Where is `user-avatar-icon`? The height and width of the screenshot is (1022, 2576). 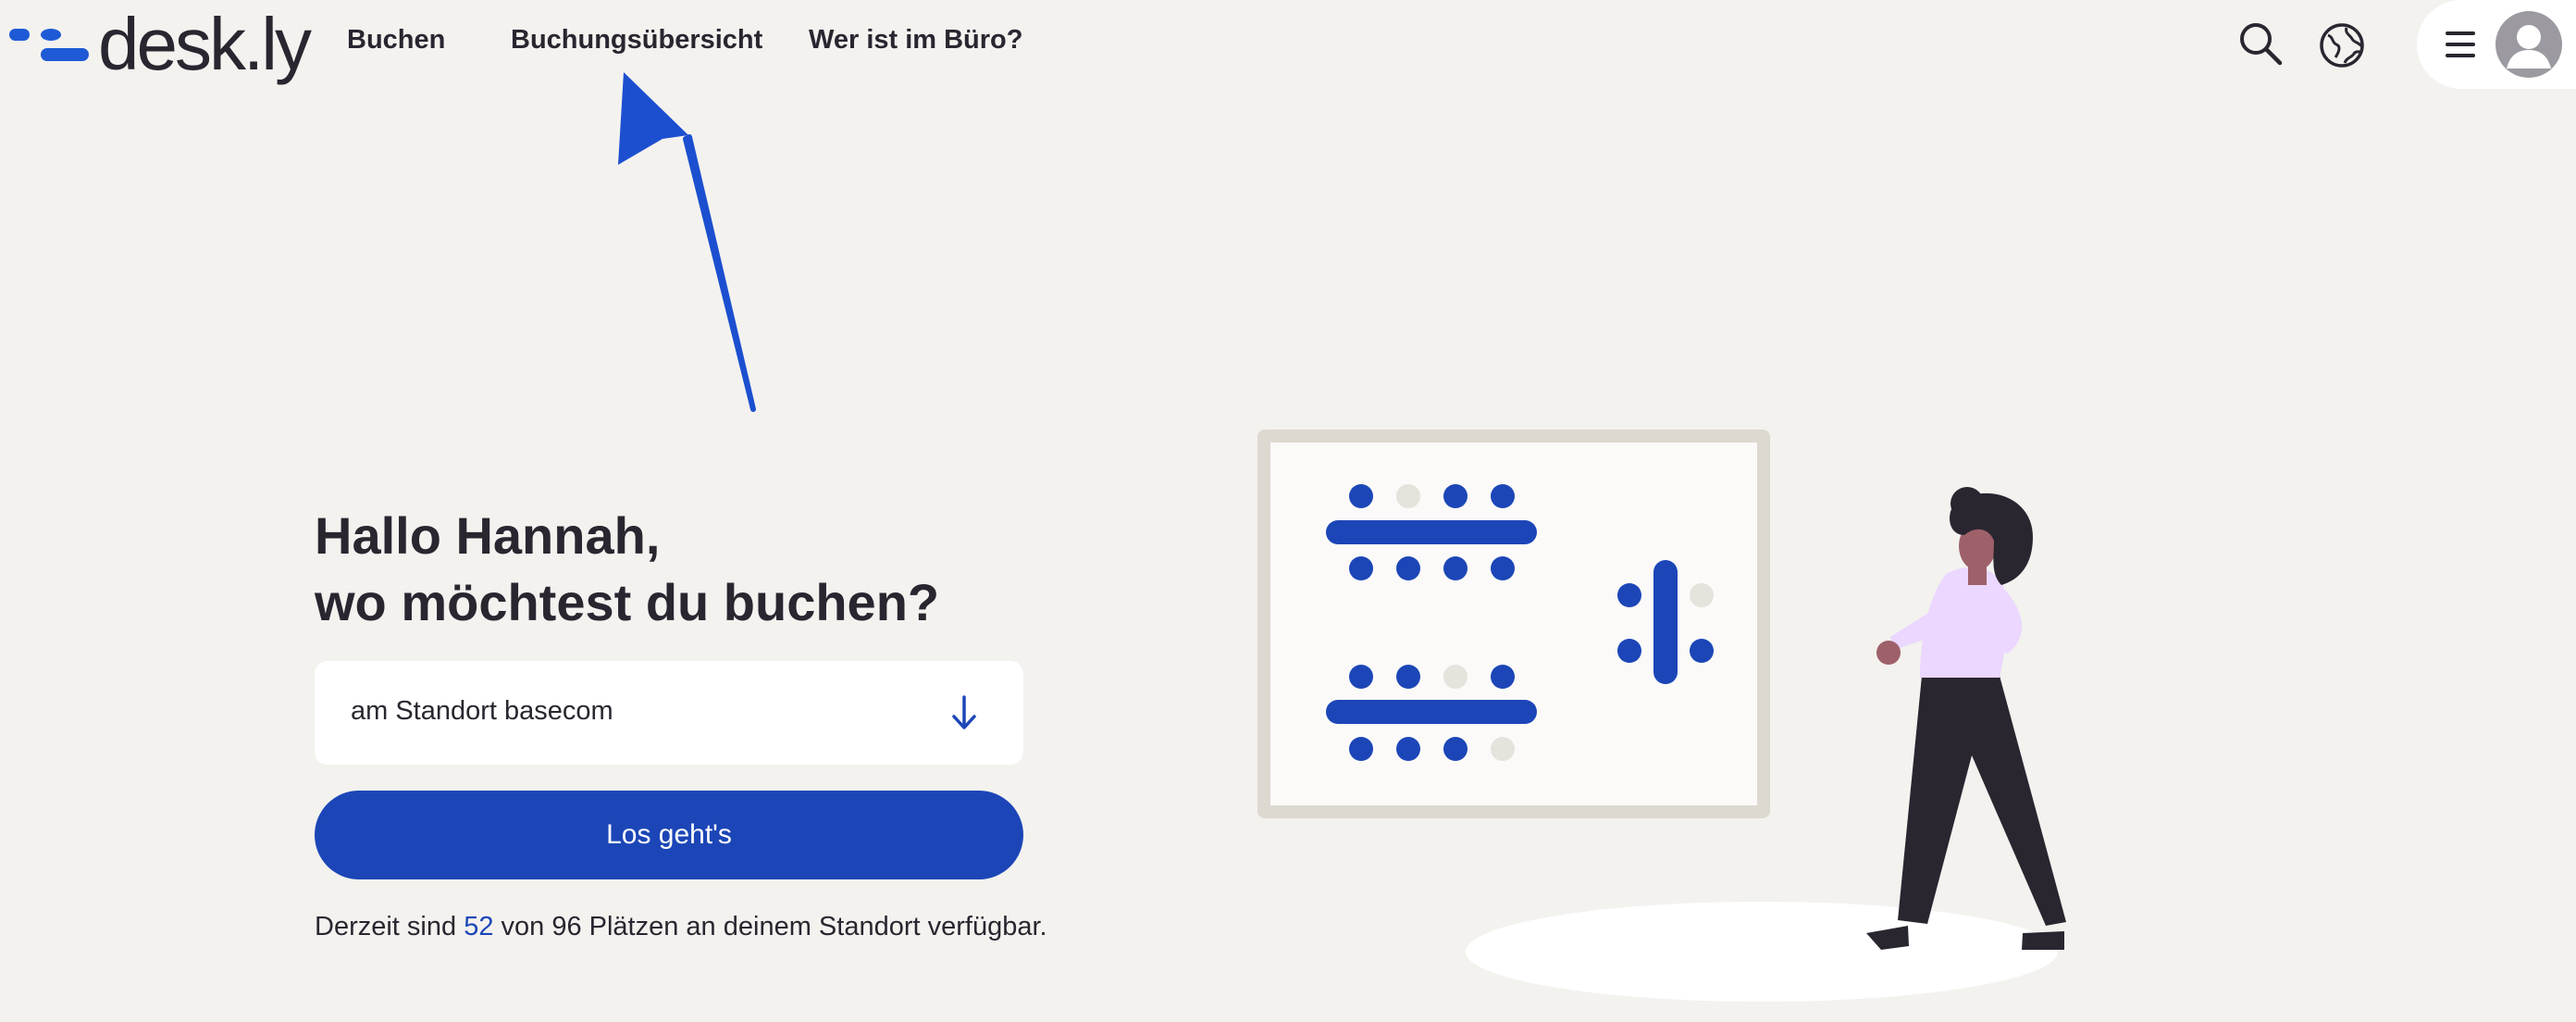
user-avatar-icon is located at coordinates (2529, 44).